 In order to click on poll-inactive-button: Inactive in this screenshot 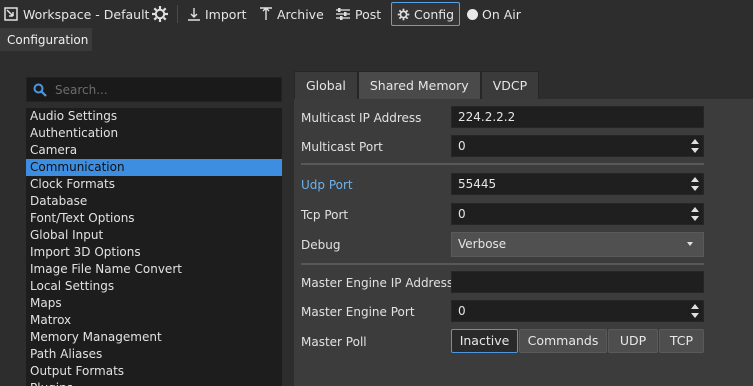, I will do `click(484, 341)`.